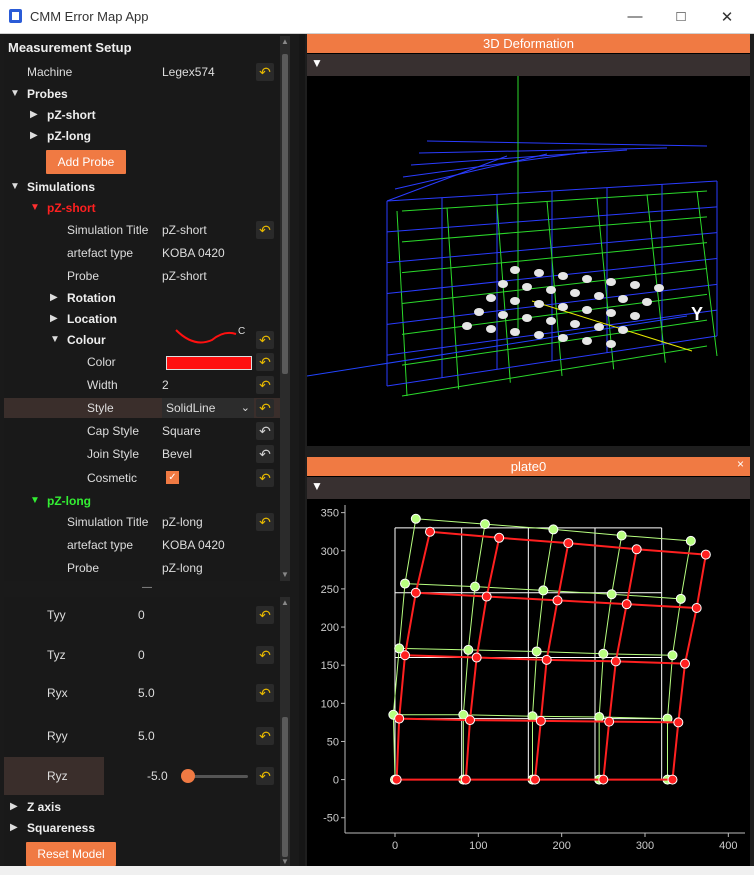 This screenshot has width=754, height=875. What do you see at coordinates (142, 568) in the screenshot?
I see `property-row: Probe pZ-long` at bounding box center [142, 568].